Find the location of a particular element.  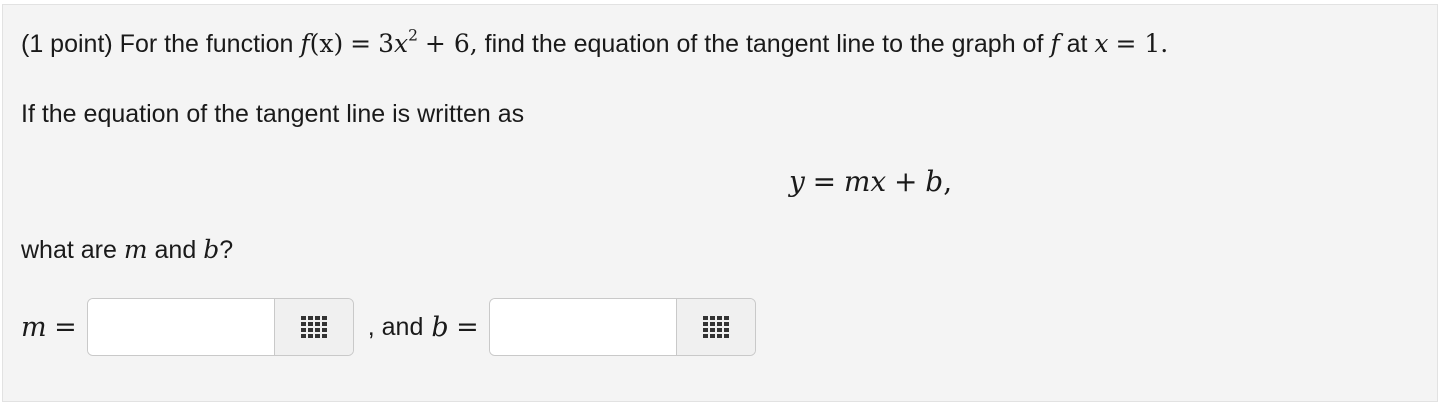

x-variable: x is located at coordinates (1101, 43).